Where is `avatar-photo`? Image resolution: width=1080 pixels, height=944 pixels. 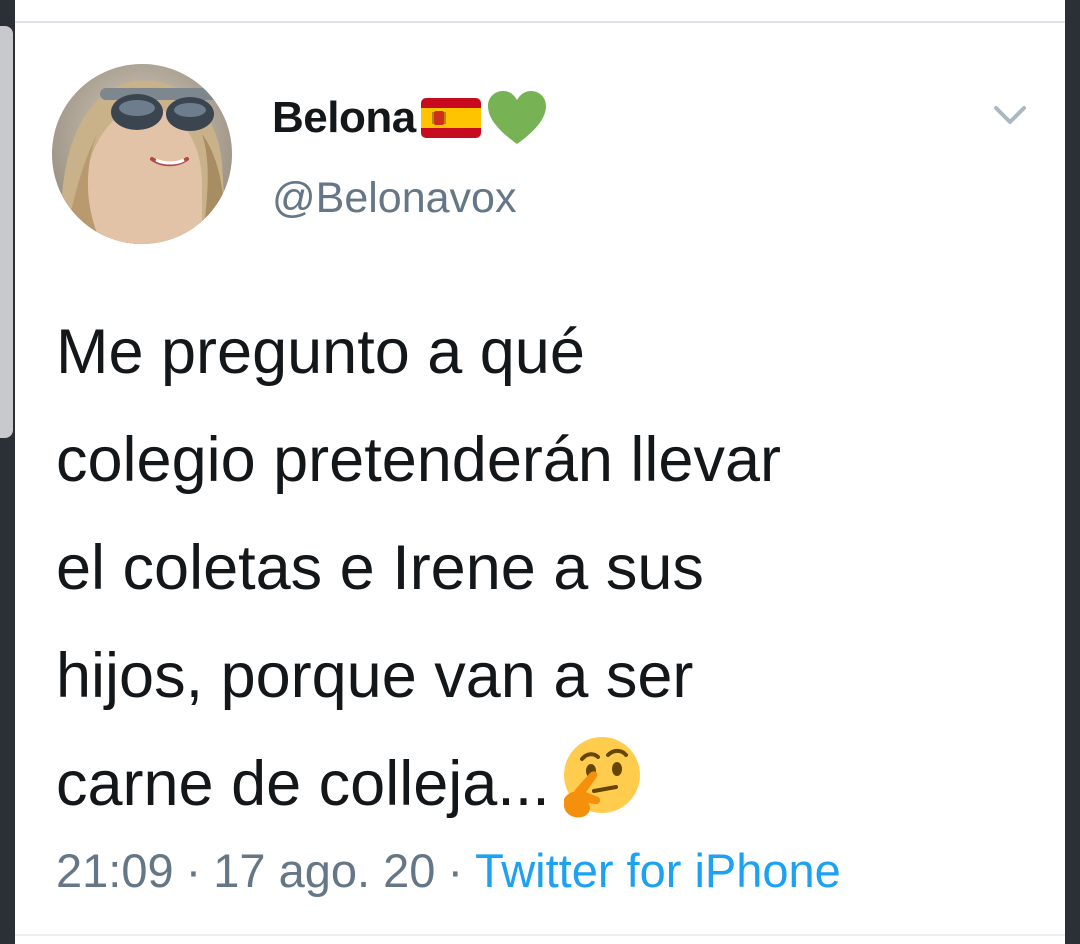
avatar-photo is located at coordinates (142, 154).